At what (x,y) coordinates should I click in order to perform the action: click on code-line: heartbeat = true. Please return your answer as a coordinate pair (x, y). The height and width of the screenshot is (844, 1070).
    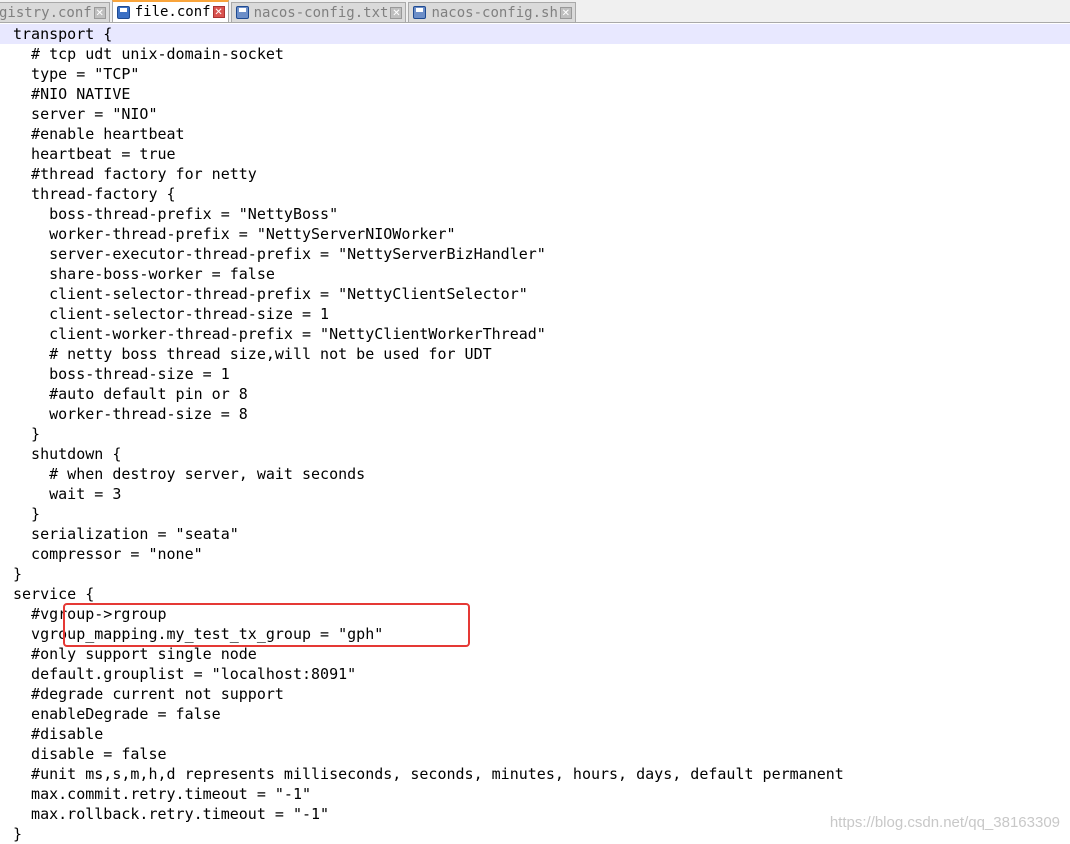
    Looking at the image, I should click on (94, 154).